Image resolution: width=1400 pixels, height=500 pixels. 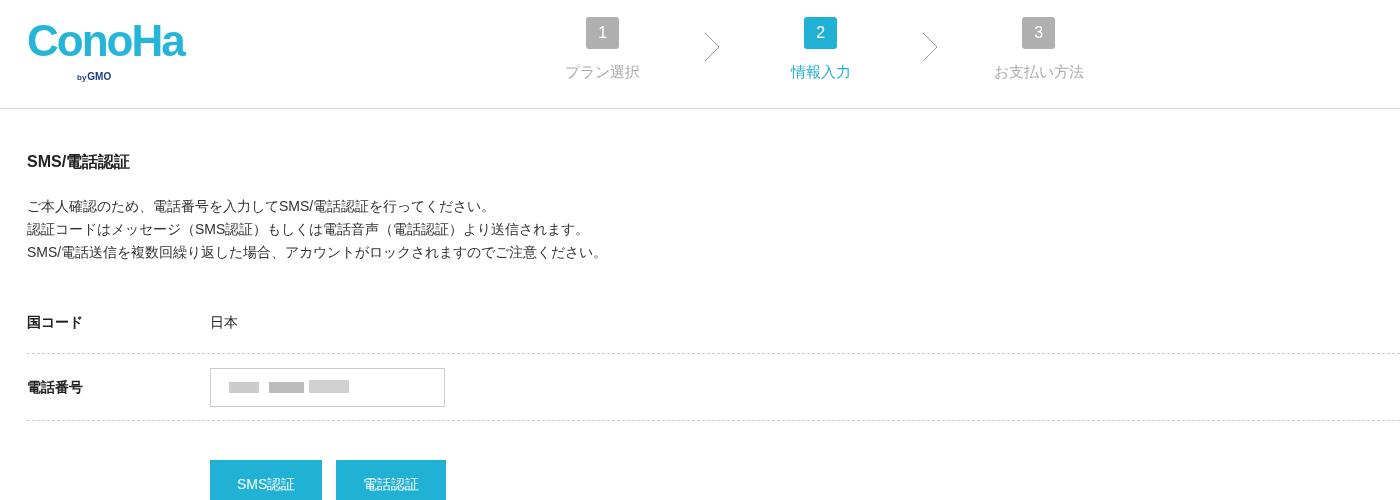 What do you see at coordinates (1039, 33) in the screenshot?
I see `step-number: 3` at bounding box center [1039, 33].